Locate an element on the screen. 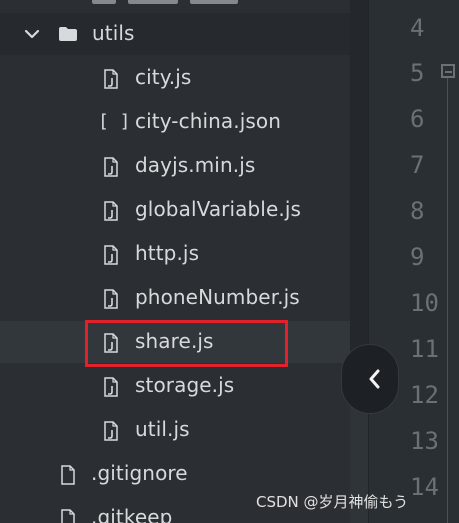 The width and height of the screenshot is (459, 523). file-row-util-js: util.js is located at coordinates (175, 430).